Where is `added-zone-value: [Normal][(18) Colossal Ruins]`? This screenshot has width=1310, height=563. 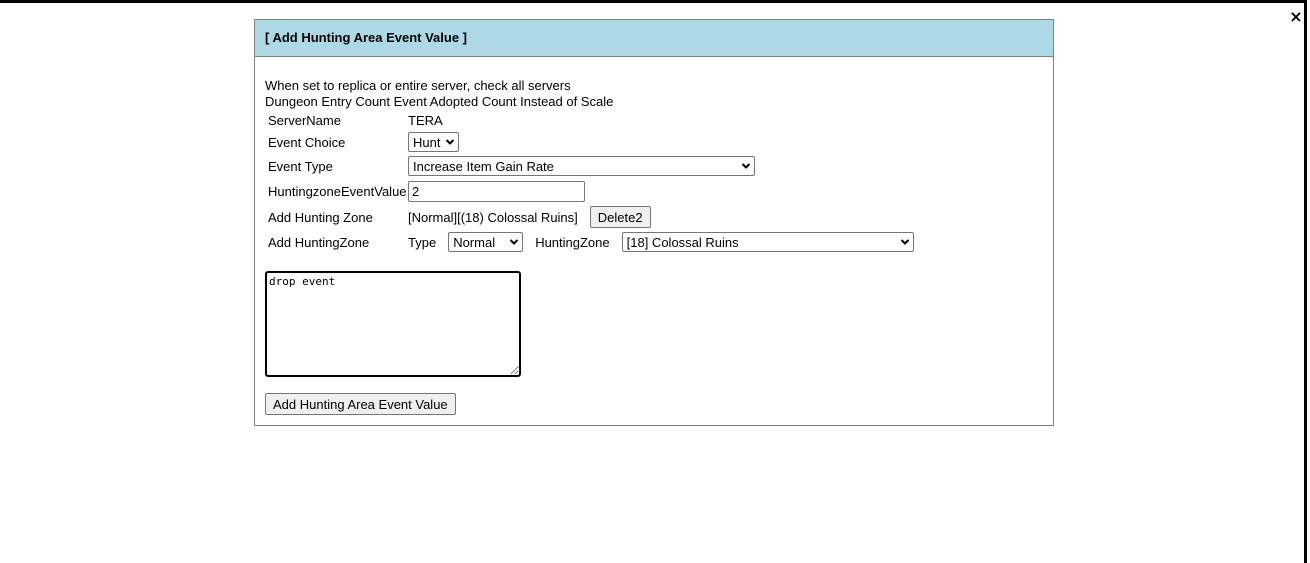
added-zone-value: [Normal][(18) Colossal Ruins] is located at coordinates (493, 217).